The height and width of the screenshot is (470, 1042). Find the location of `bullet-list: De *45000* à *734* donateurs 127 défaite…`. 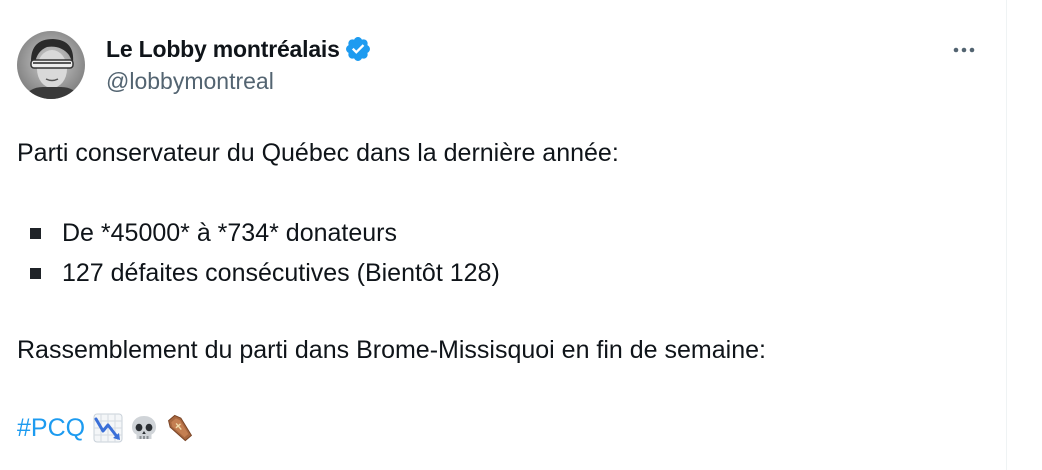

bullet-list: De *45000* à *734* donateurs 127 défaite… is located at coordinates (265, 253).